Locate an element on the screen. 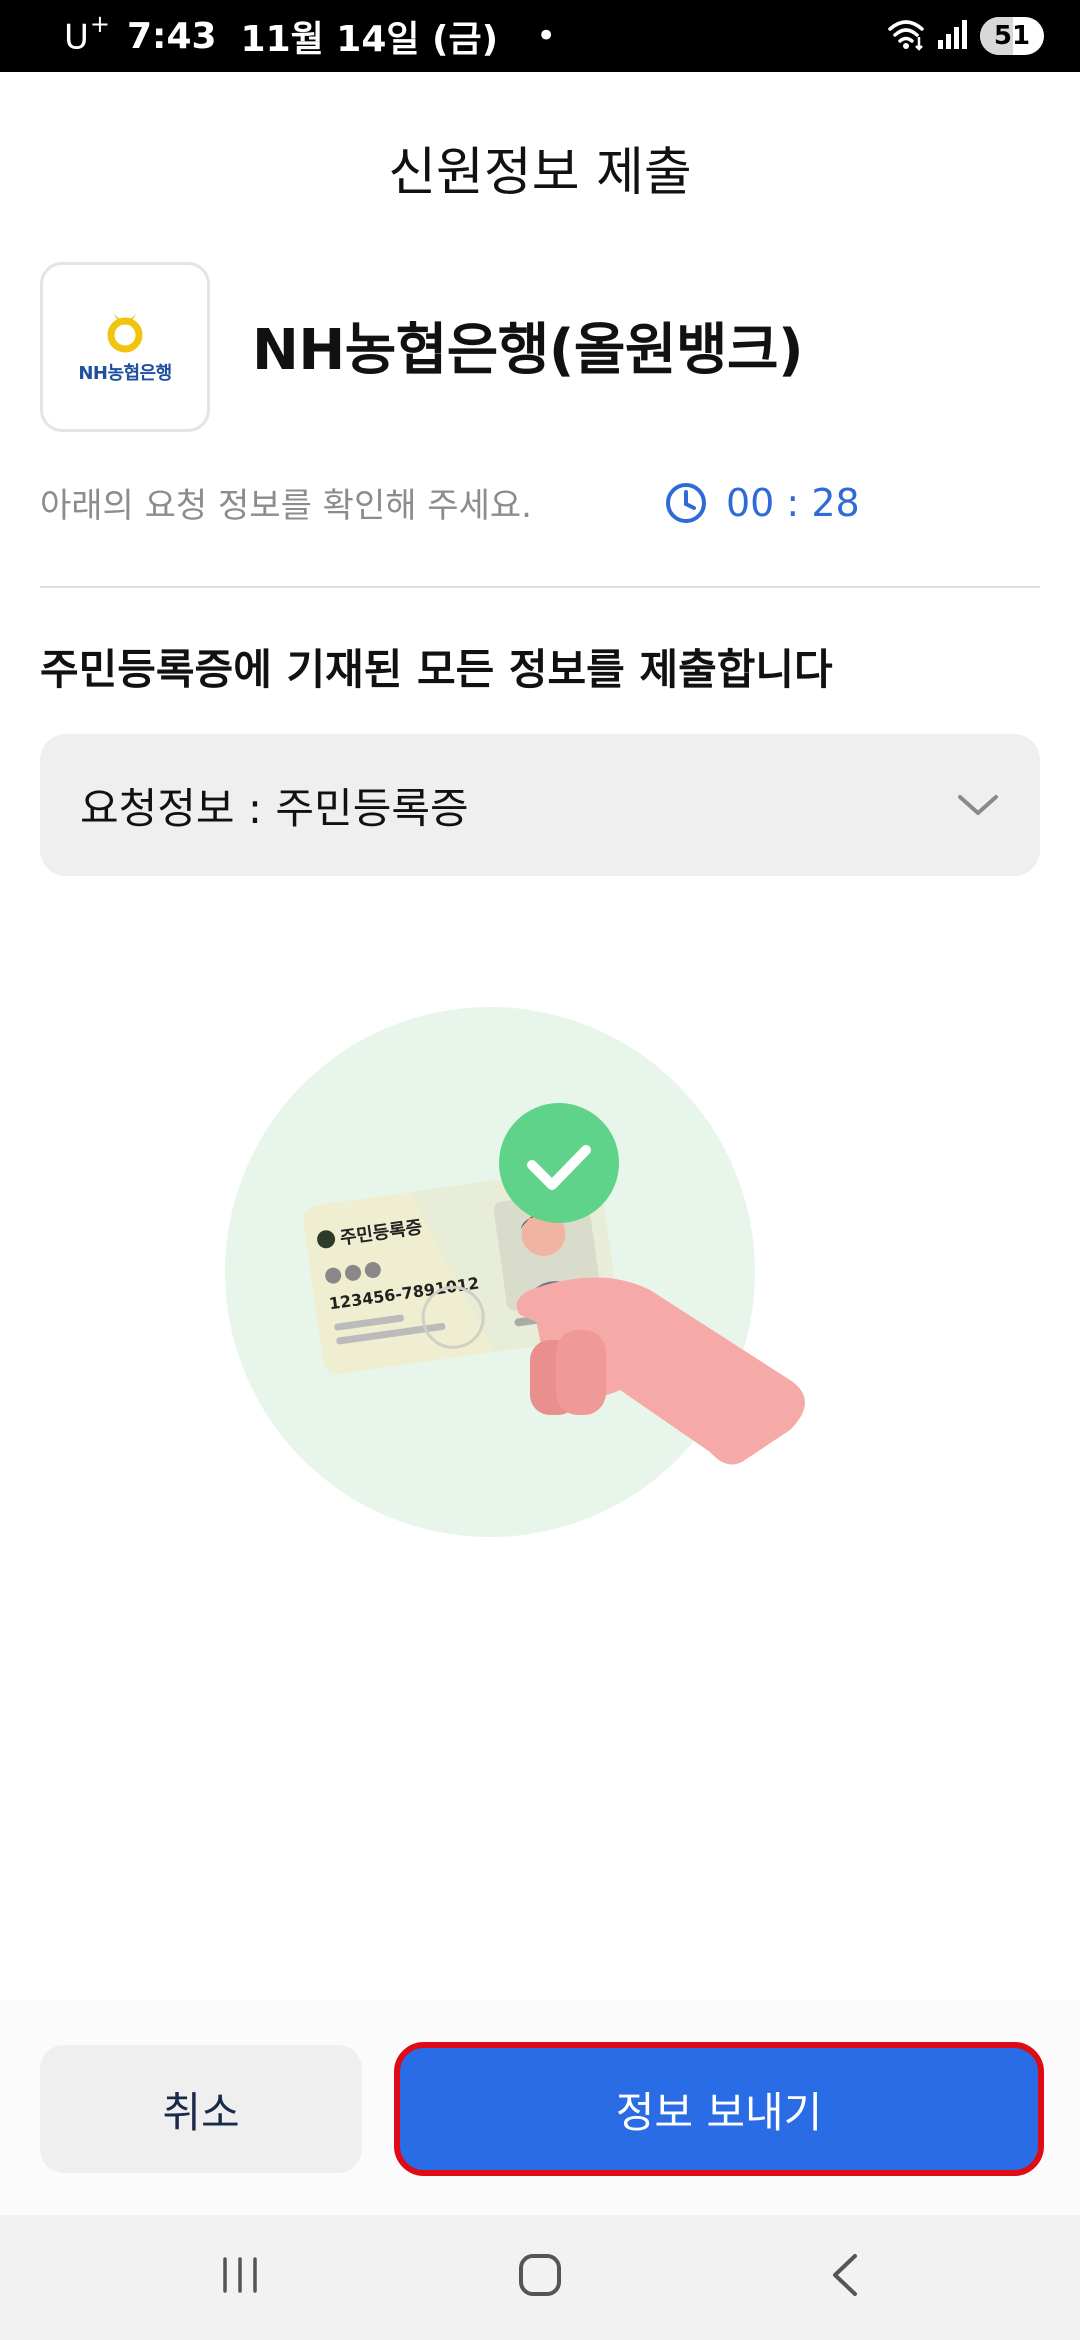  back-icon is located at coordinates (845, 2275).